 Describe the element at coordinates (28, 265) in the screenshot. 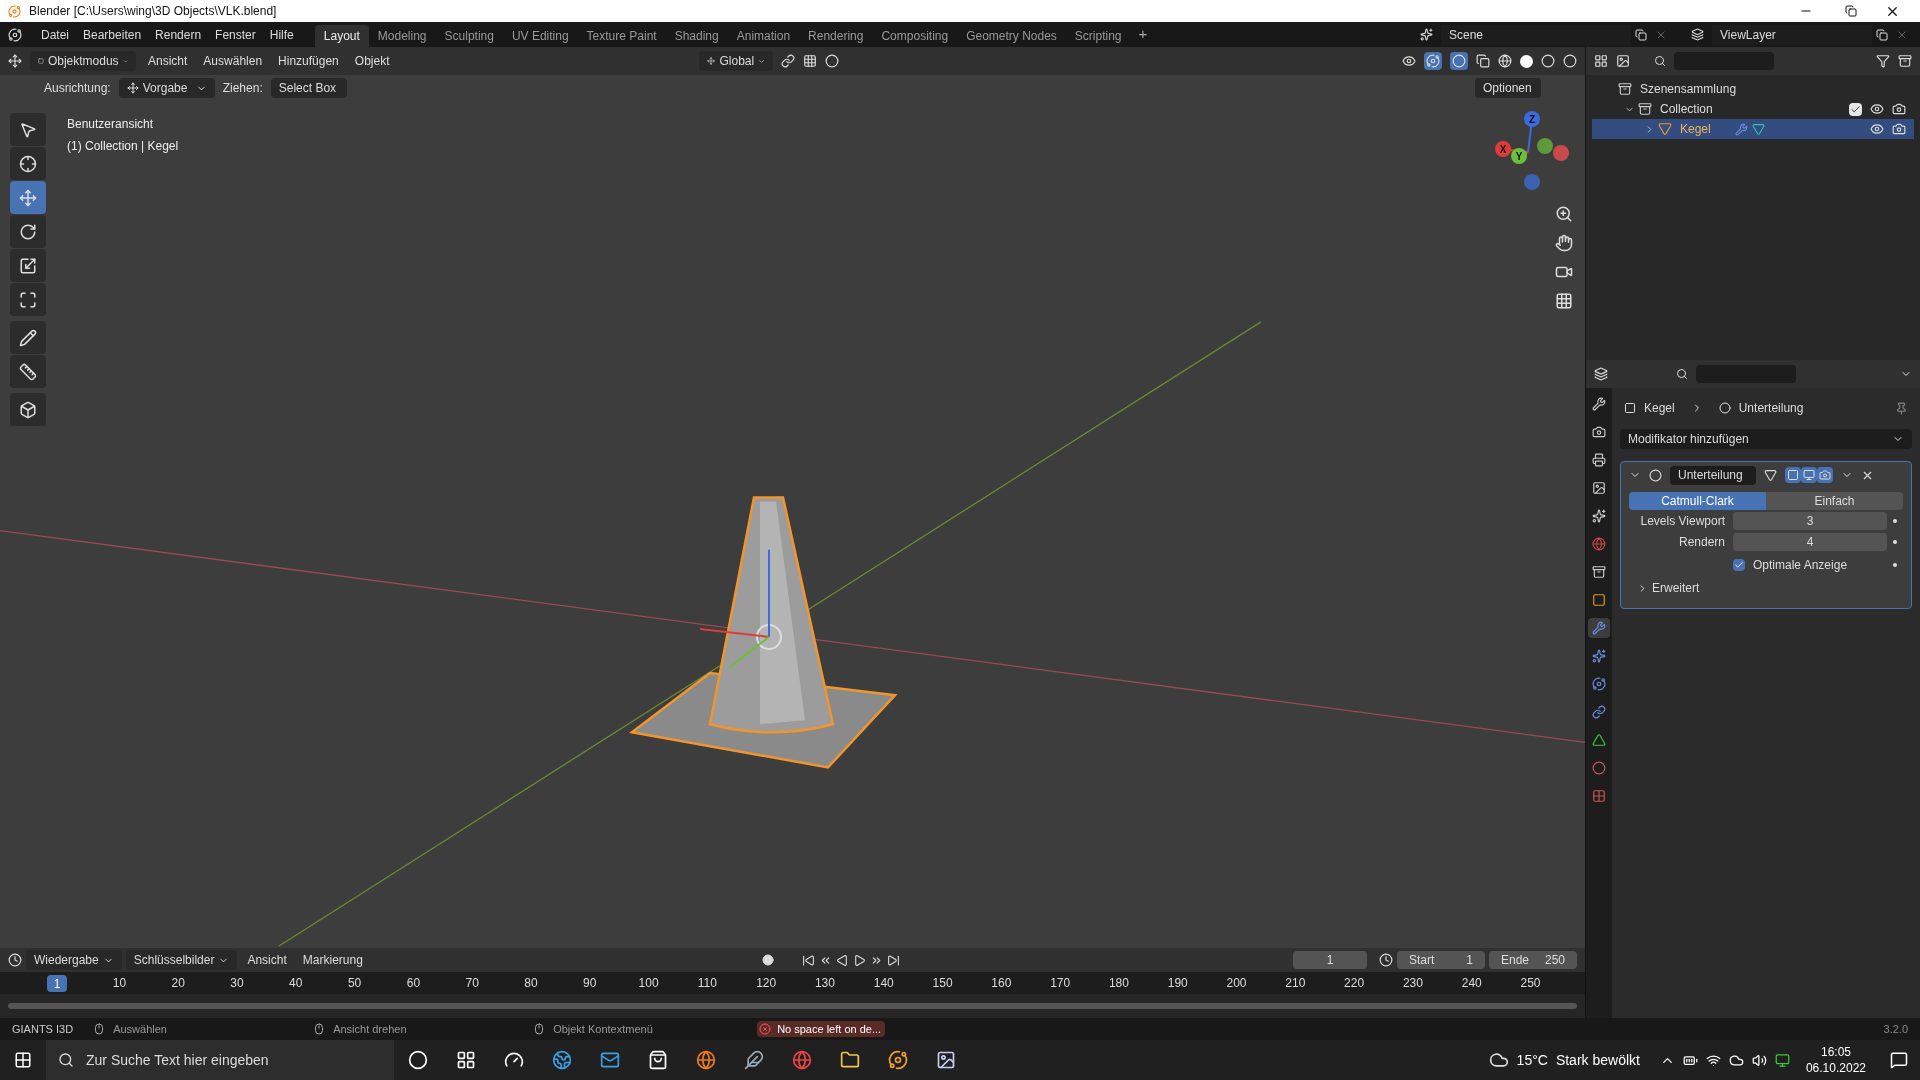

I see `scale-tool` at that location.